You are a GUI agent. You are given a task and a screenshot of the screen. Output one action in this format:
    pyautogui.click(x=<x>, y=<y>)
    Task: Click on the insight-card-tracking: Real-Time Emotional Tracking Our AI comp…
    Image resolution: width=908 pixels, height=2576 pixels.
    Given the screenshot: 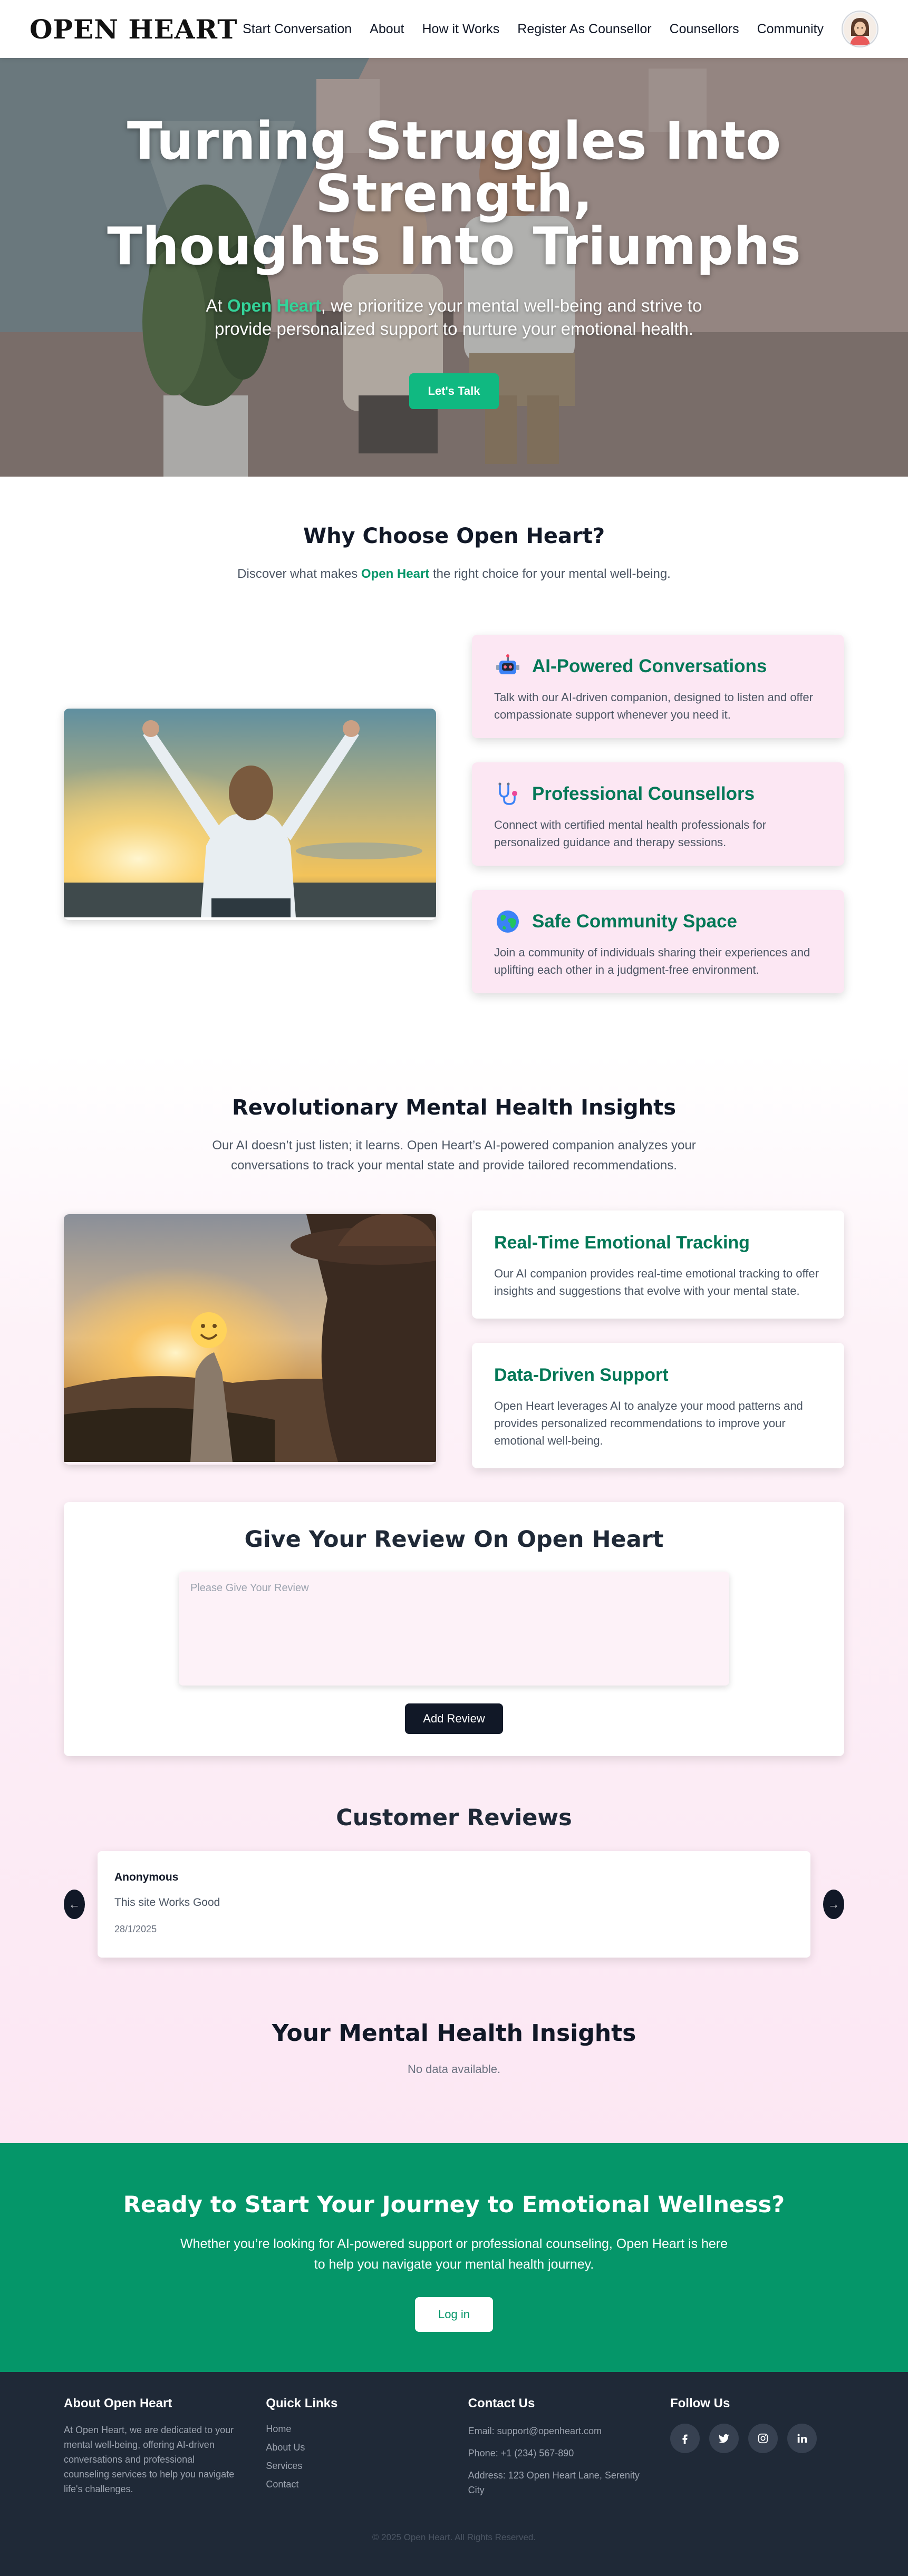 What is the action you would take?
    pyautogui.click(x=658, y=1264)
    